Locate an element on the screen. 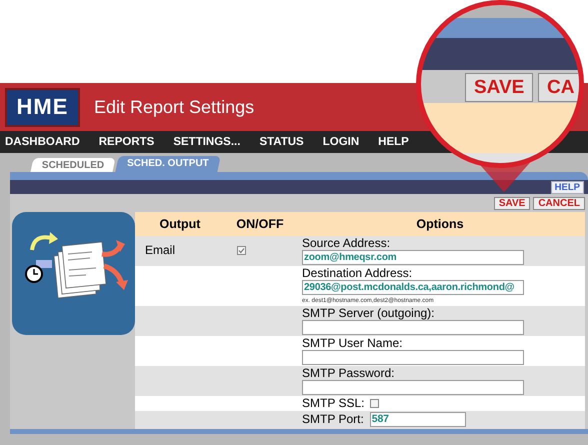  column-header: ON/OFF is located at coordinates (260, 224).